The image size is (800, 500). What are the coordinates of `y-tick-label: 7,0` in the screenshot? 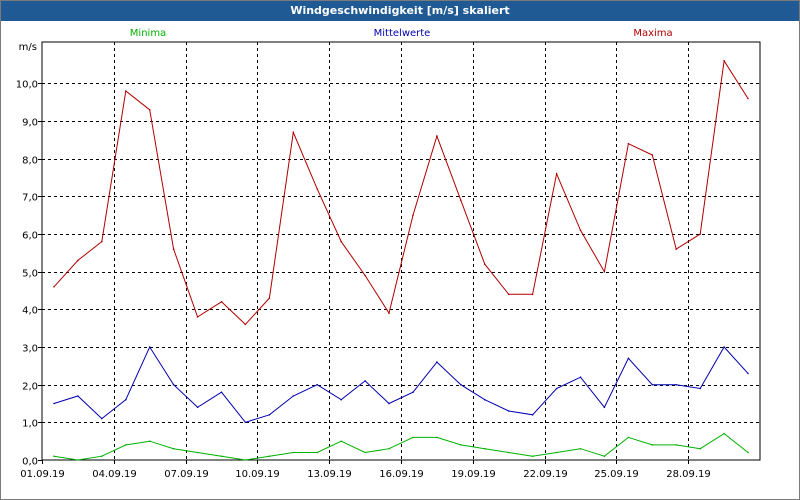 It's located at (30, 198).